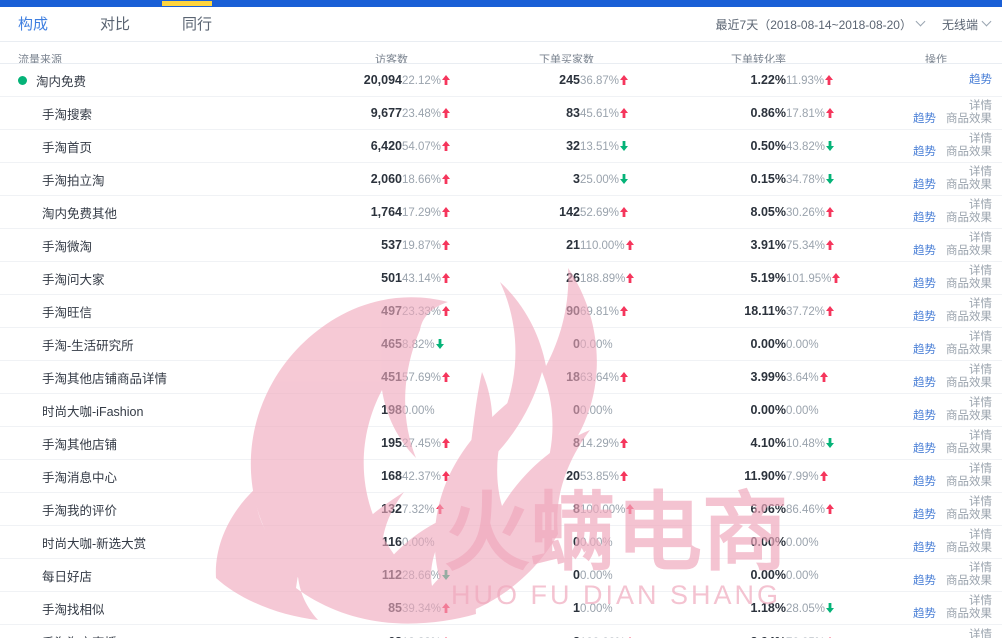 Image resolution: width=1002 pixels, height=638 pixels. What do you see at coordinates (822, 311) in the screenshot?
I see `row-conversion-delta: 37.72%` at bounding box center [822, 311].